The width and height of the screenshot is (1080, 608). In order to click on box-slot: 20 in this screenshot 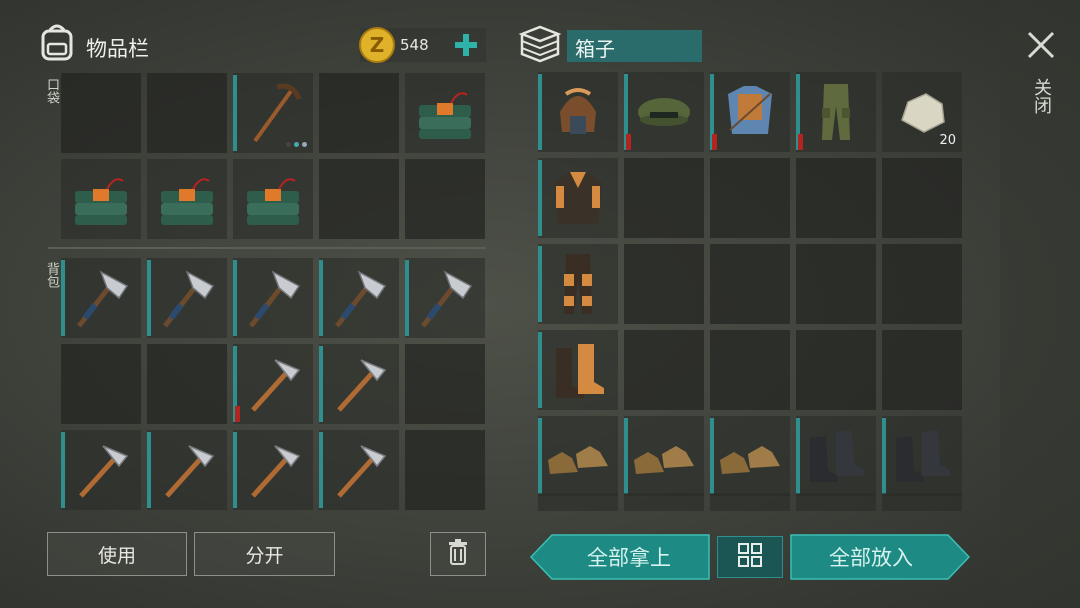, I will do `click(922, 112)`.